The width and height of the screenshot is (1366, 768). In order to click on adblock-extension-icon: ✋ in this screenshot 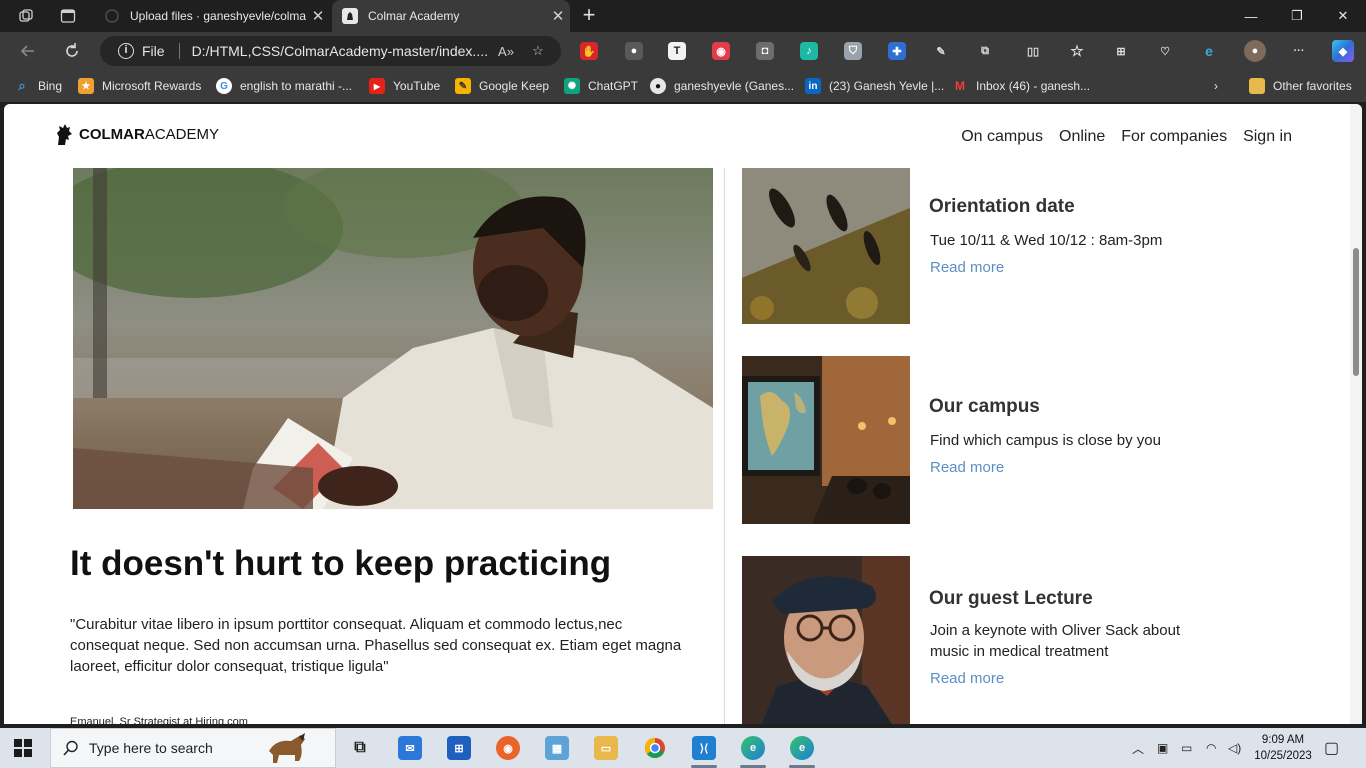, I will do `click(589, 51)`.